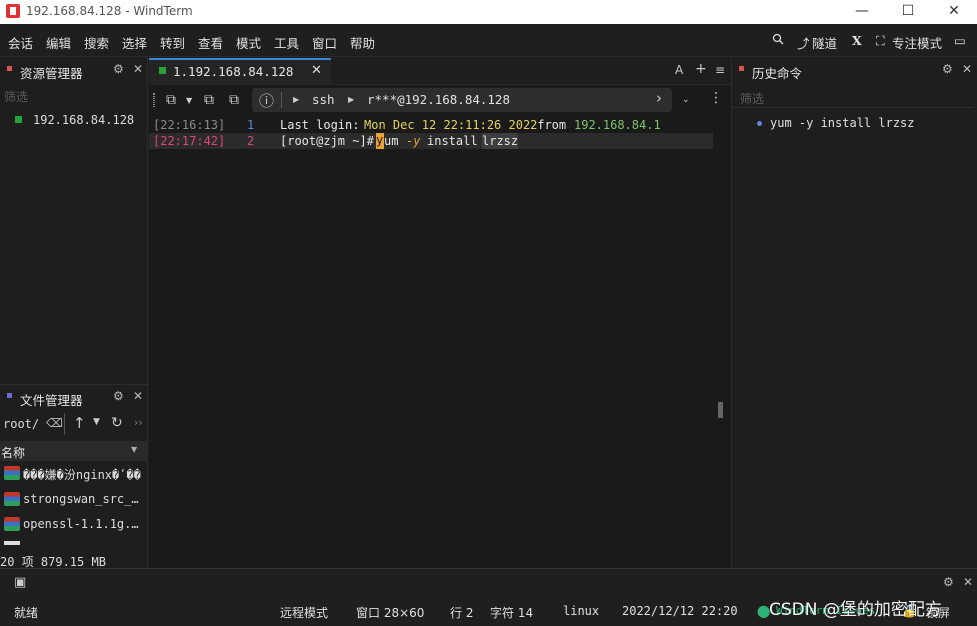  What do you see at coordinates (74, 451) in the screenshot?
I see `file-list-header: 名称 ▼` at bounding box center [74, 451].